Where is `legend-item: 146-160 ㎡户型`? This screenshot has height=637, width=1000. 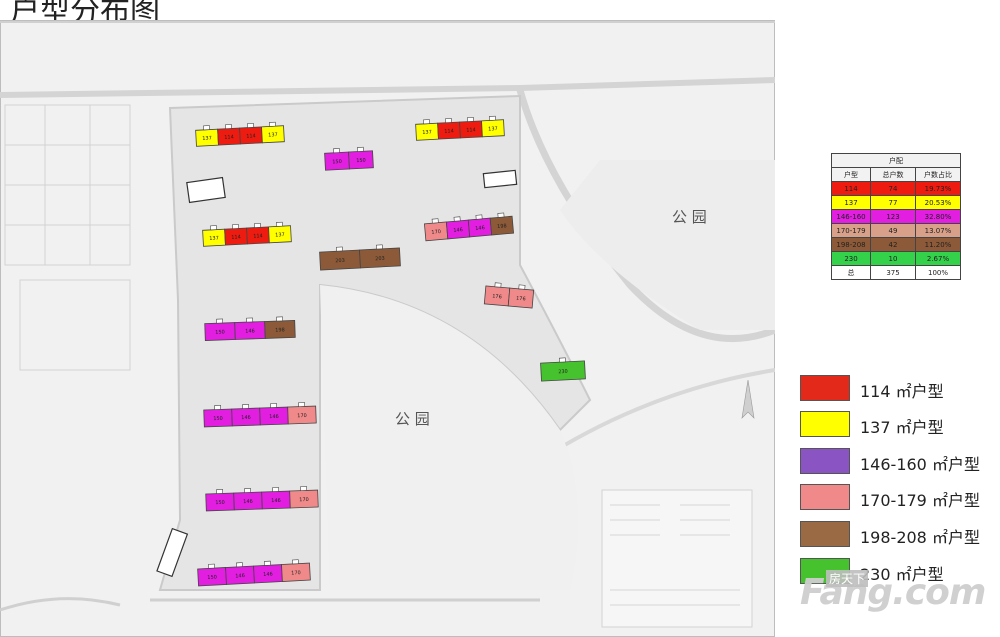 legend-item: 146-160 ㎡户型 is located at coordinates (900, 463).